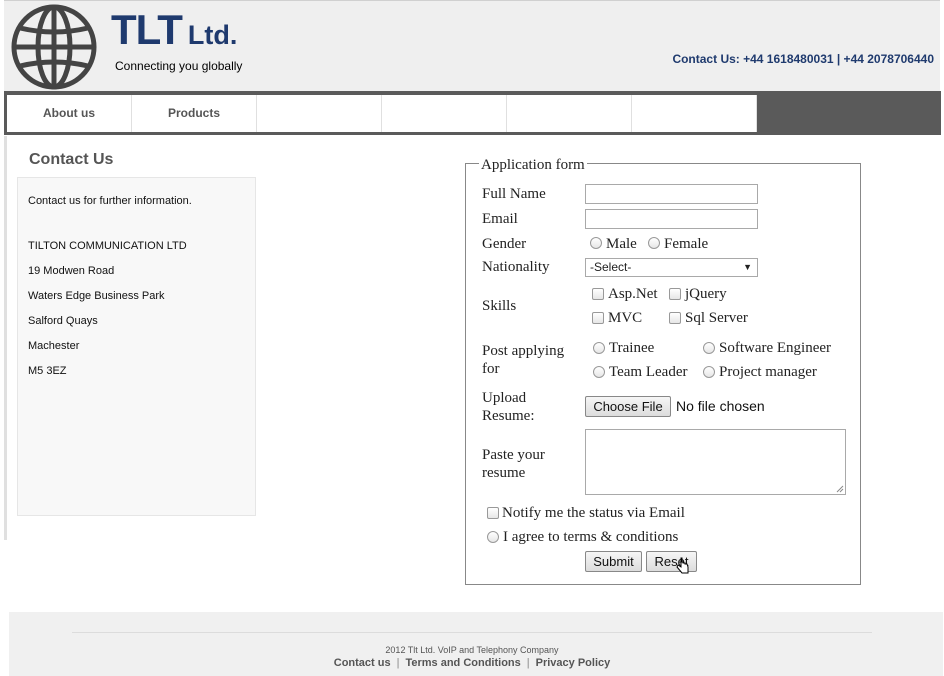 This screenshot has width=944, height=676. I want to click on notify-checkbox, so click(493, 513).